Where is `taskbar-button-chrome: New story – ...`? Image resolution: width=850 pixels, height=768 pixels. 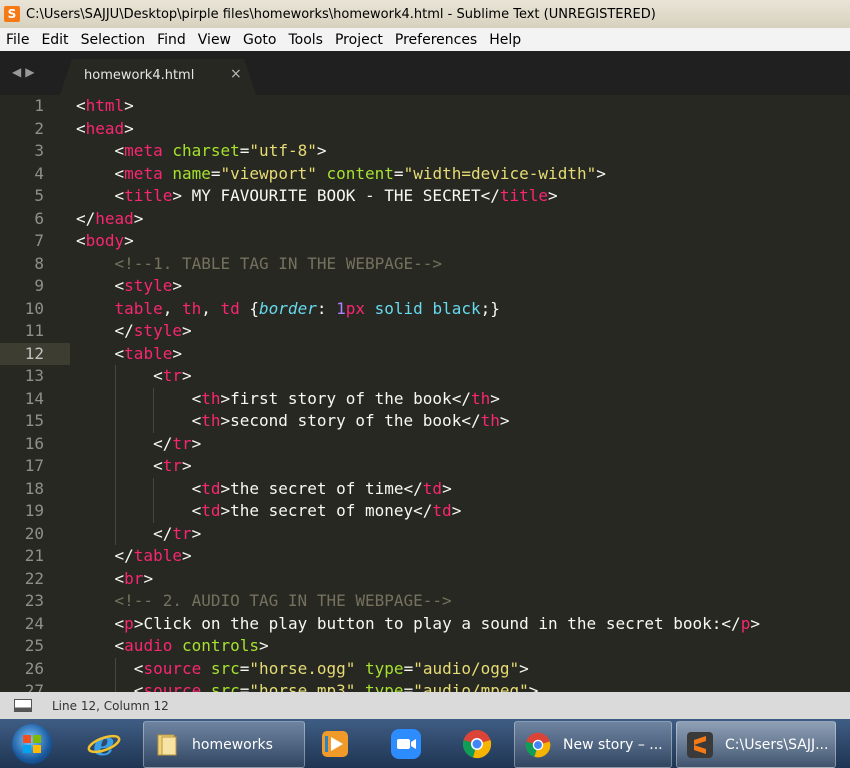
taskbar-button-chrome: New story – ... is located at coordinates (593, 744).